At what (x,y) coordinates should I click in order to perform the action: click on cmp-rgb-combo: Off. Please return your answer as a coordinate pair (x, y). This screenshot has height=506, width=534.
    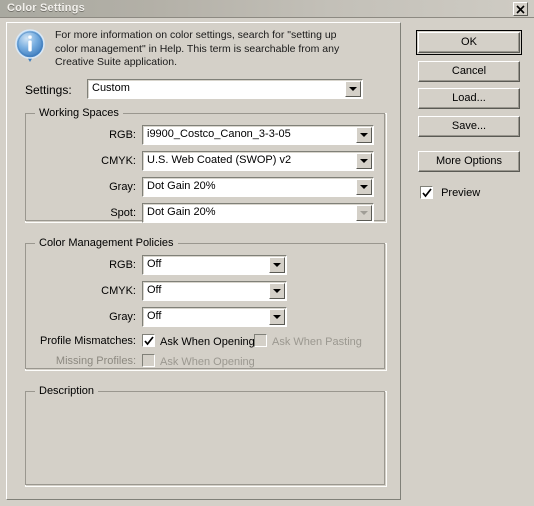
    Looking at the image, I should click on (214, 265).